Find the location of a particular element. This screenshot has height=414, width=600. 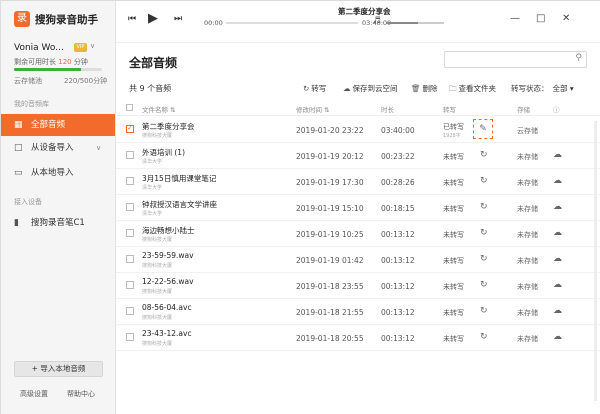

sidebar-item-import-device: □ 从设备导入 ∨ is located at coordinates (58, 148).